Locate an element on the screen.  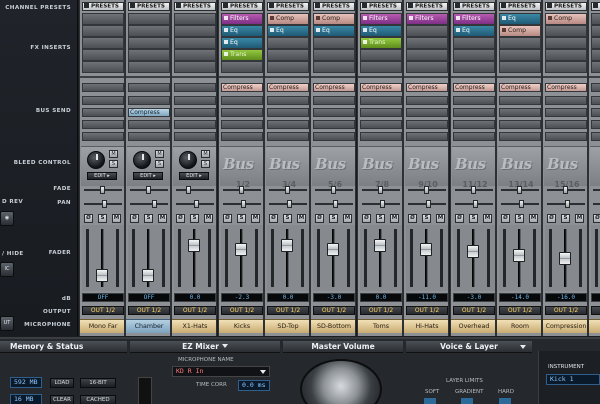
fx-insert-slot: Trans is located at coordinates (242, 55).